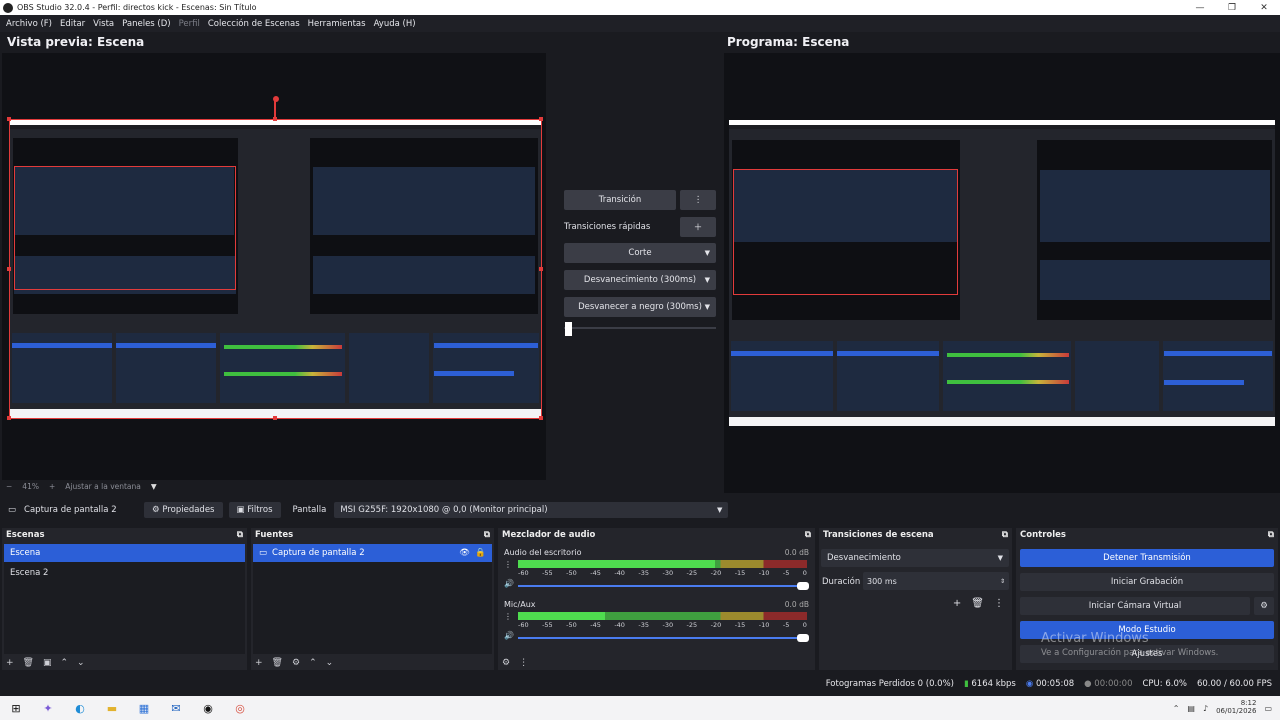 This screenshot has width=1280, height=720. I want to click on quick-transitions-label: Transiciones rápidas, so click(607, 227).